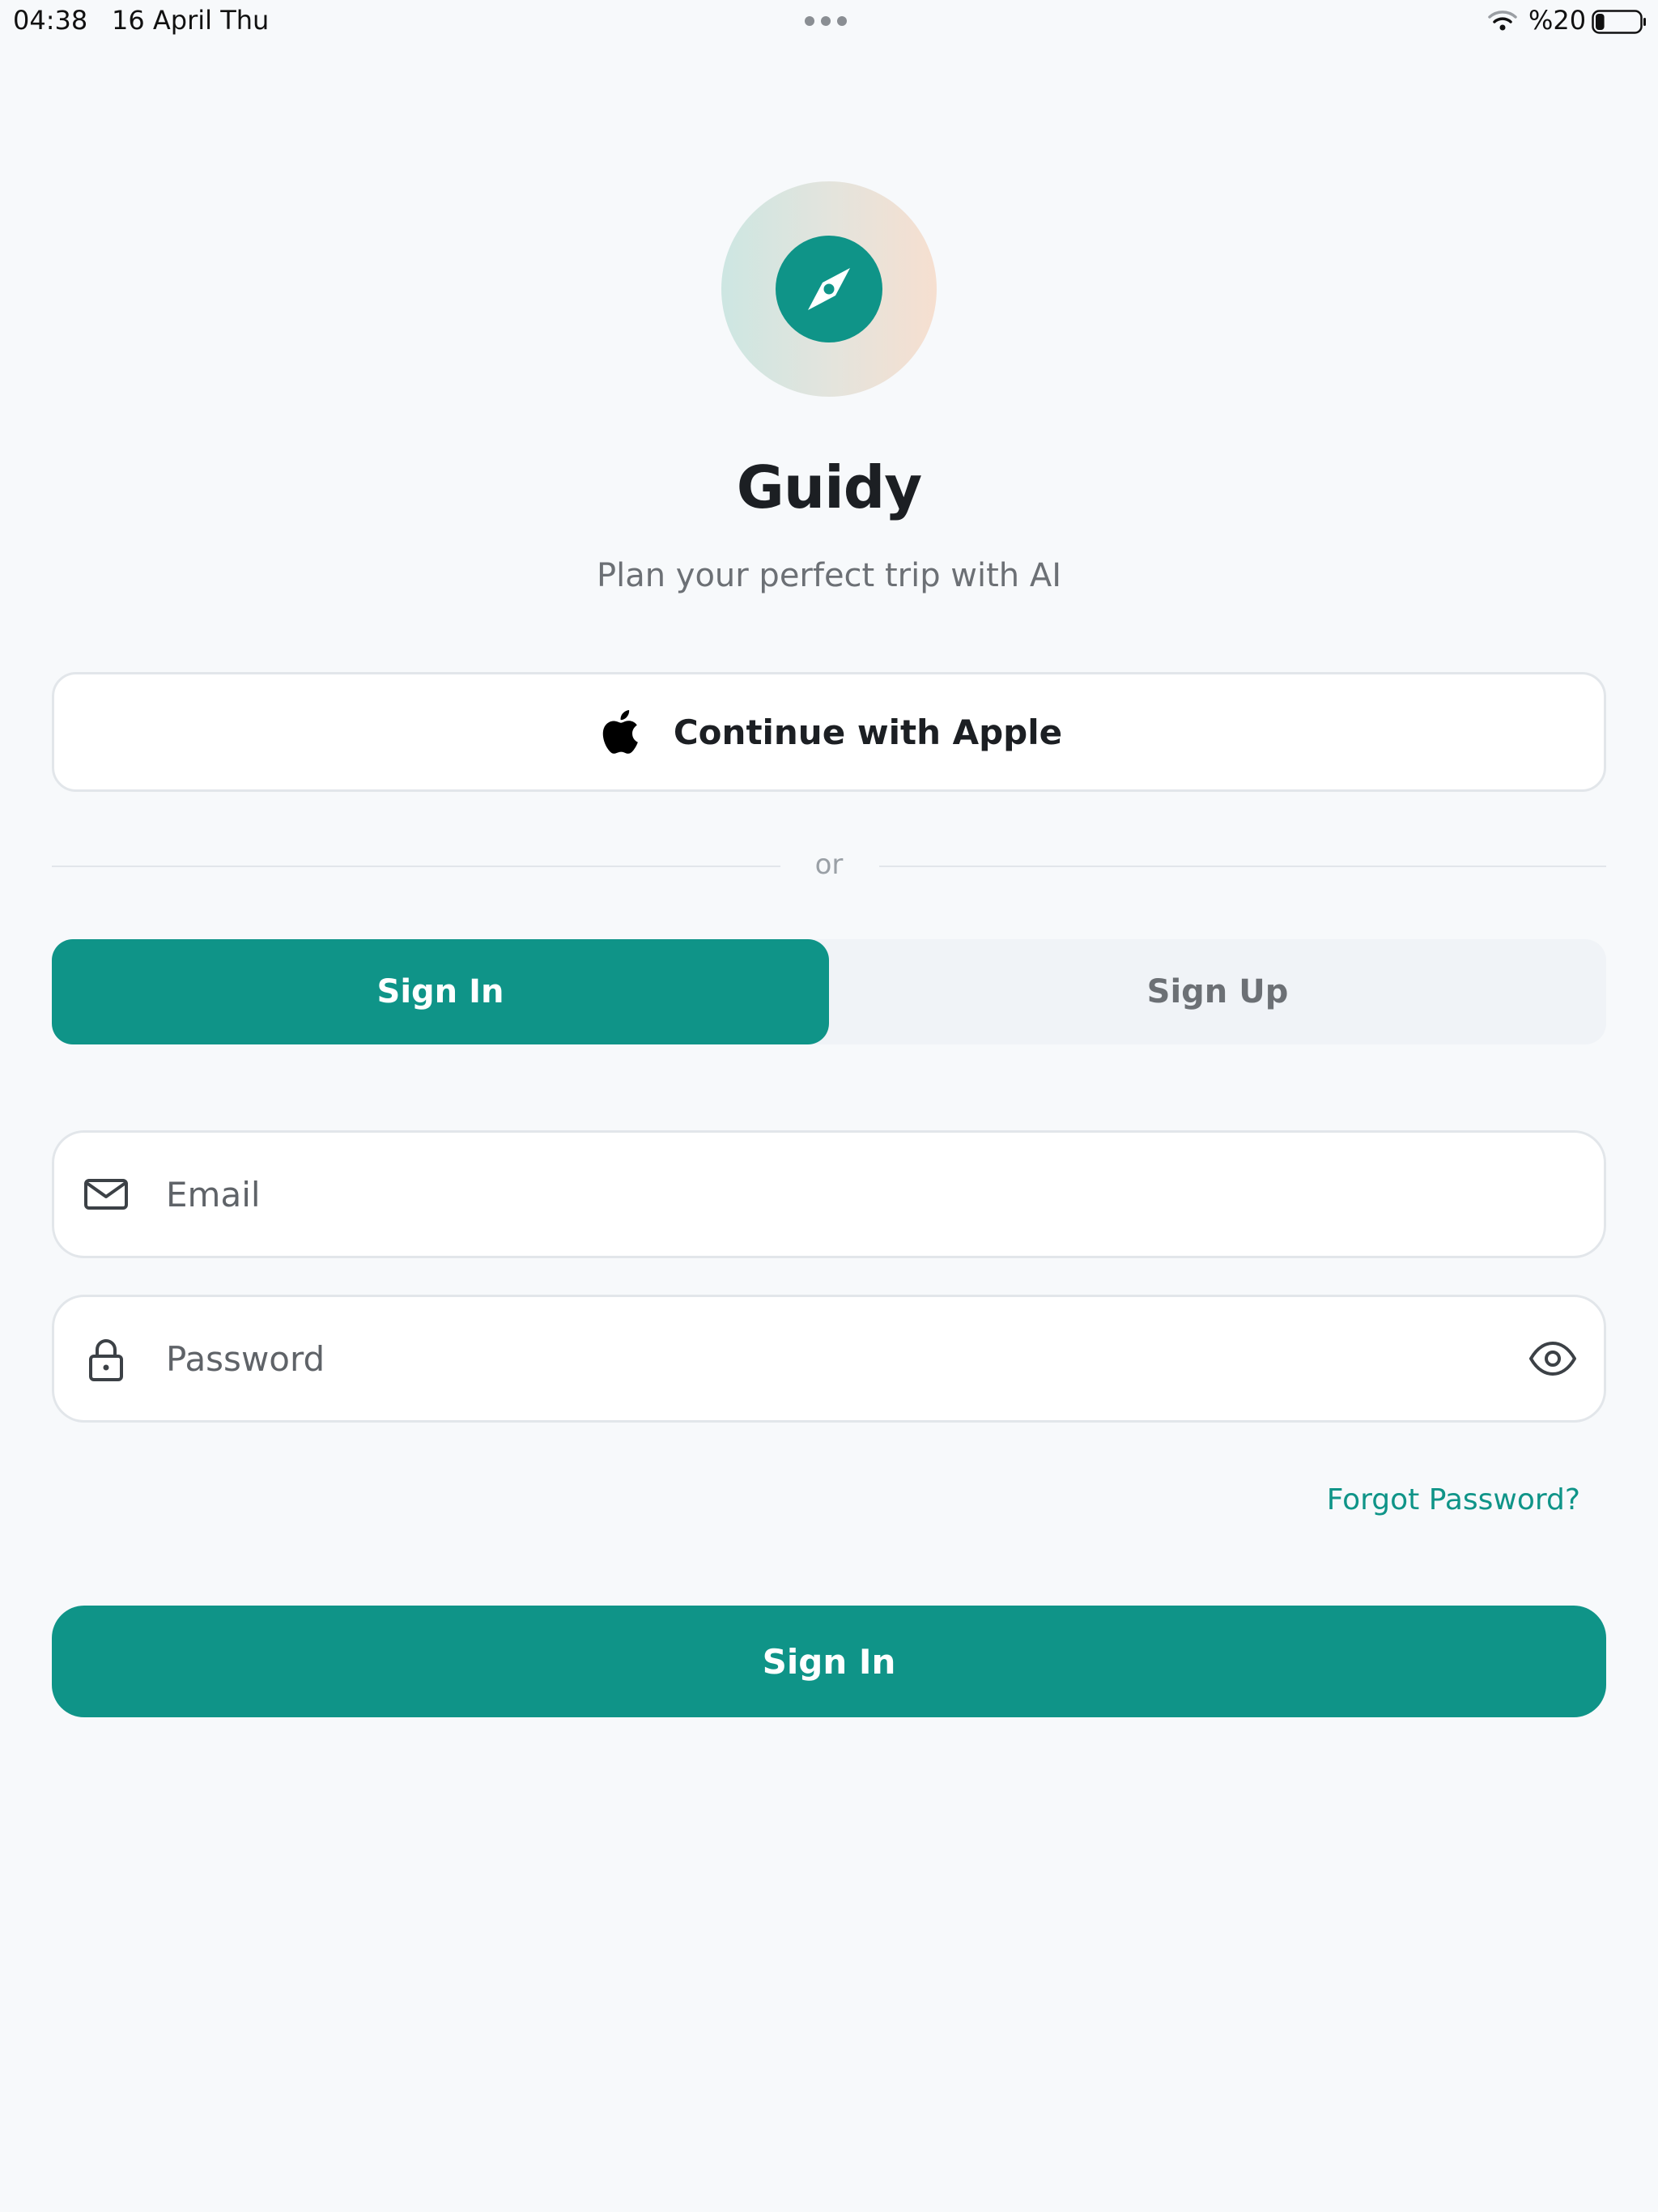 The height and width of the screenshot is (2212, 1658). I want to click on continue-with-apple-button: Continue with Apple, so click(829, 732).